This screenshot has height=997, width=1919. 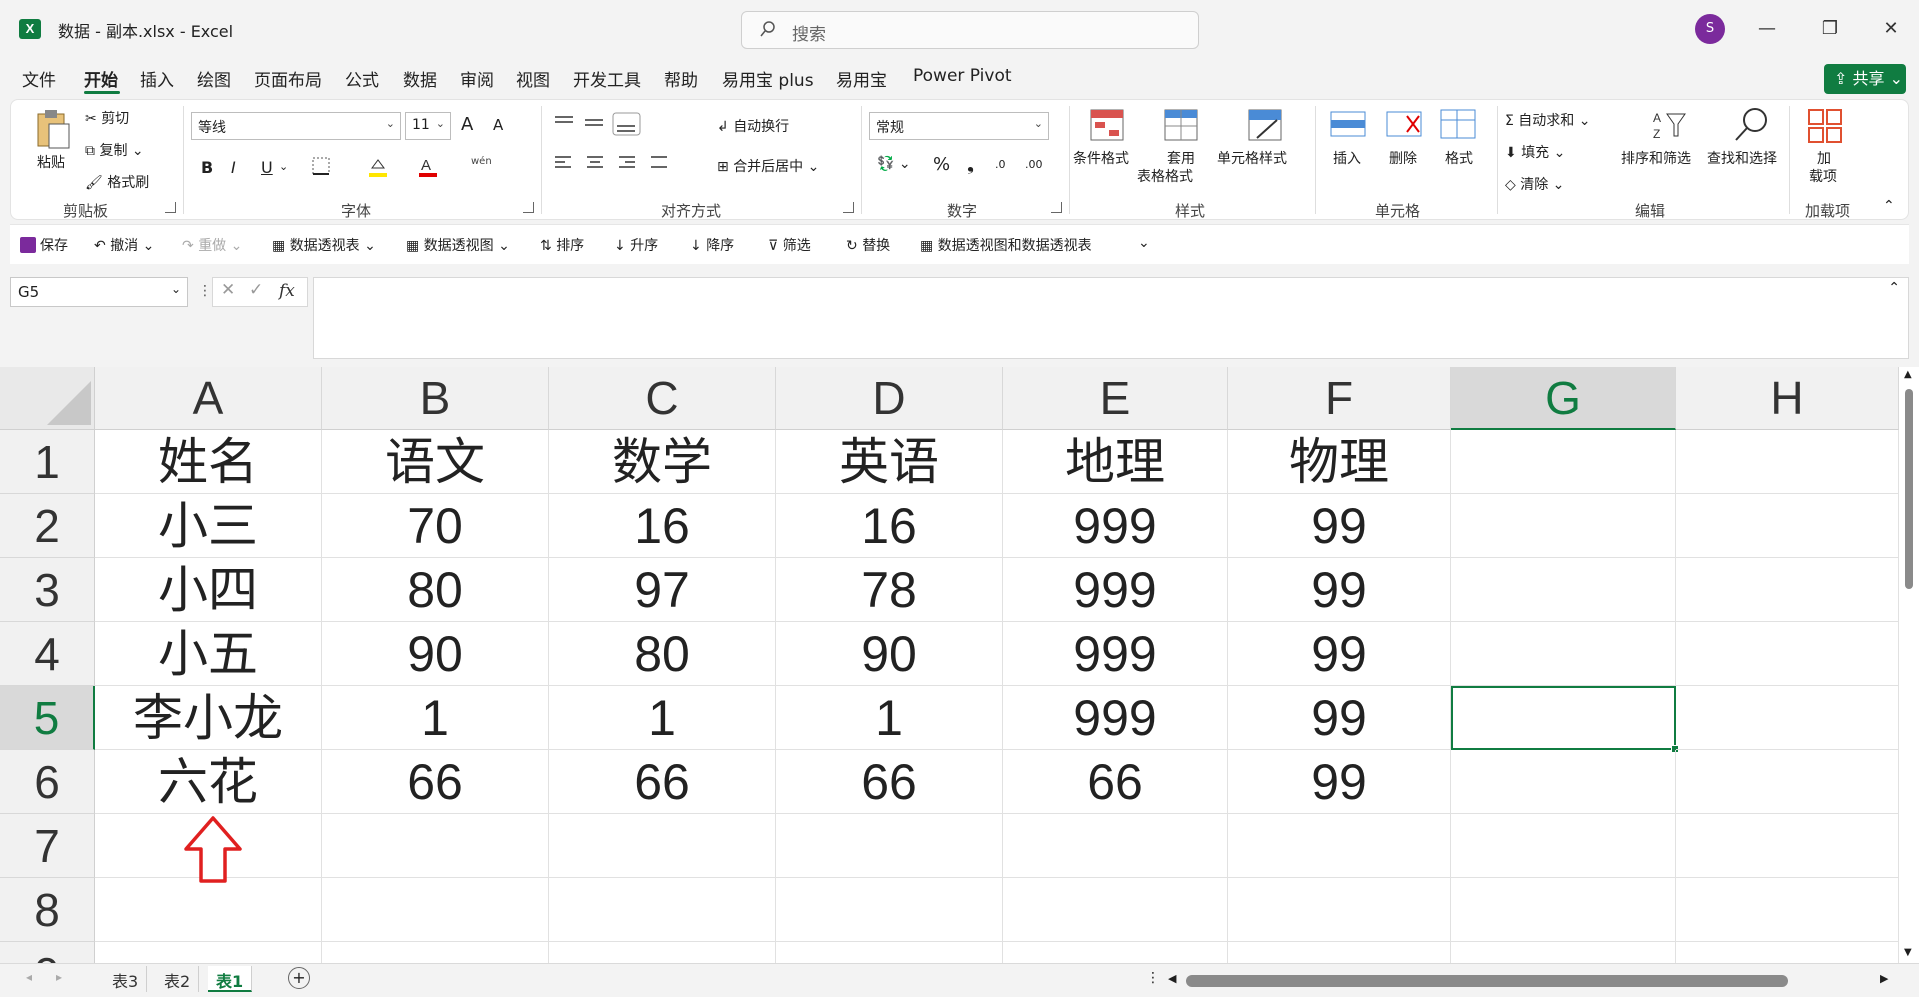 I want to click on menu-yiyongbao: 易用宝, so click(x=861, y=78).